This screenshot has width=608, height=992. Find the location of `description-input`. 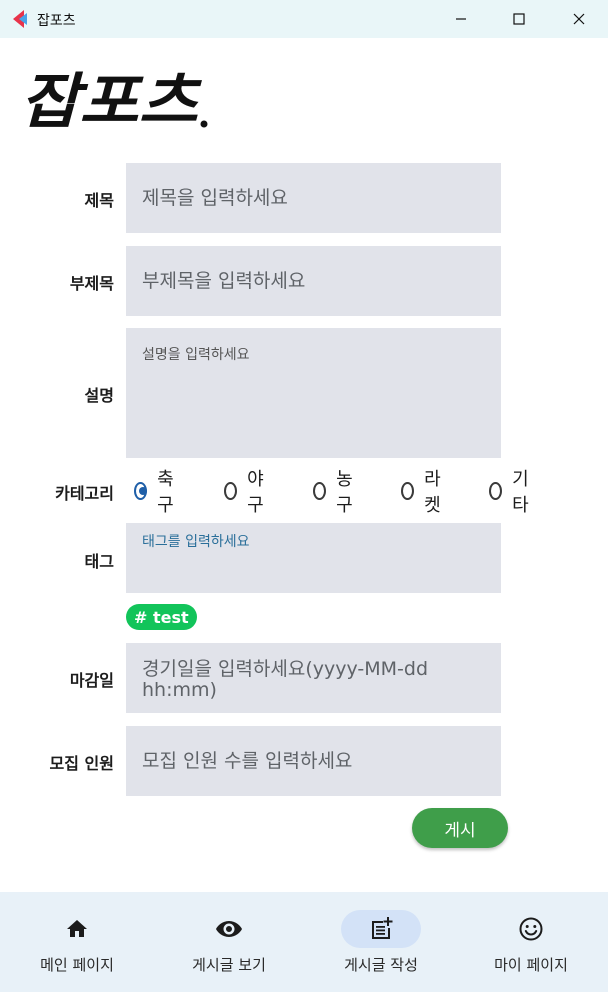

description-input is located at coordinates (313, 393).